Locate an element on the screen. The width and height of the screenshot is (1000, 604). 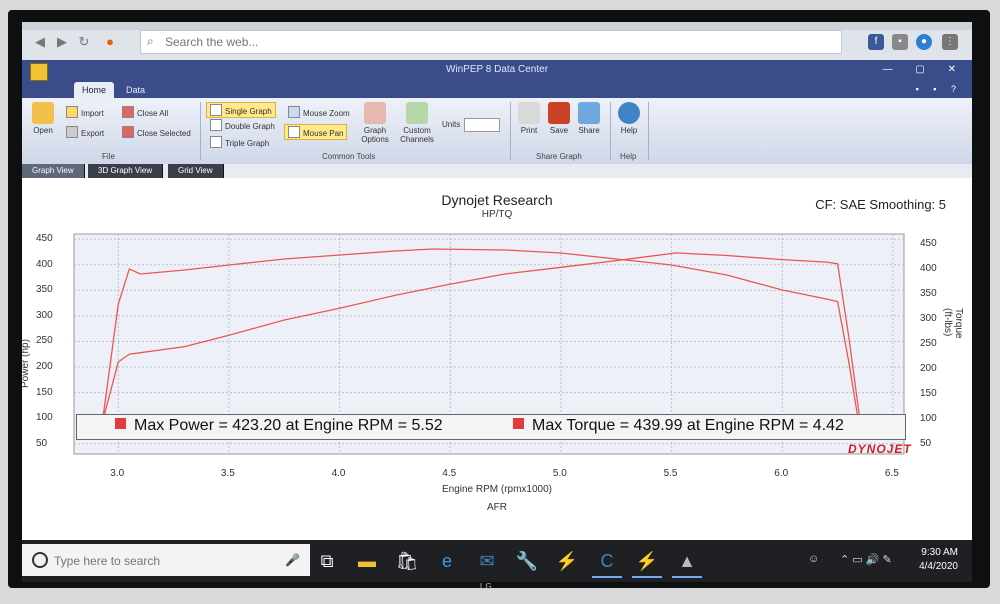
y-tick-right: 150 is located at coordinates (928, 393).